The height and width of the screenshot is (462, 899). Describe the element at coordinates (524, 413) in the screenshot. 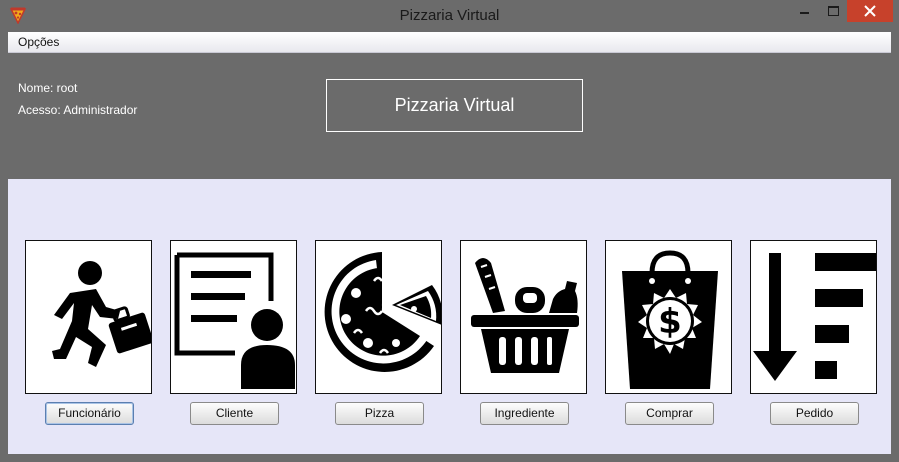

I see `ingrediente-button: Ingrediente` at that location.